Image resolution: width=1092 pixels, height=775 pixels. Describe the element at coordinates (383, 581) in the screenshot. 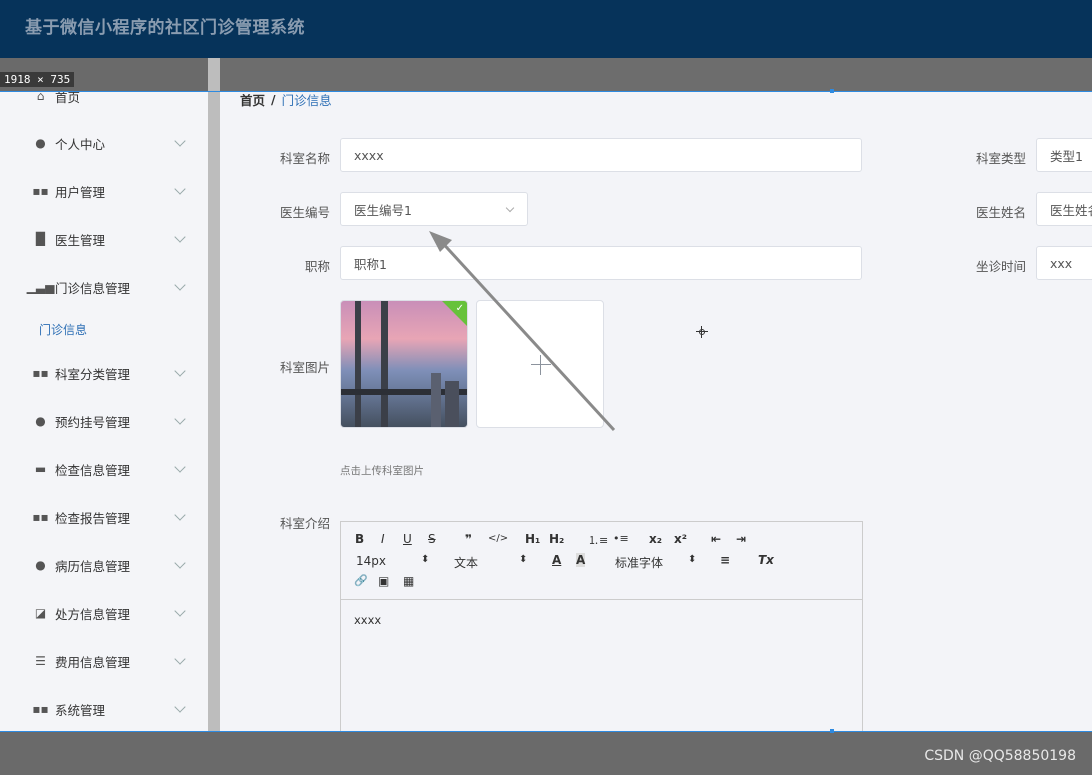

I see `image-icon: ▣` at that location.